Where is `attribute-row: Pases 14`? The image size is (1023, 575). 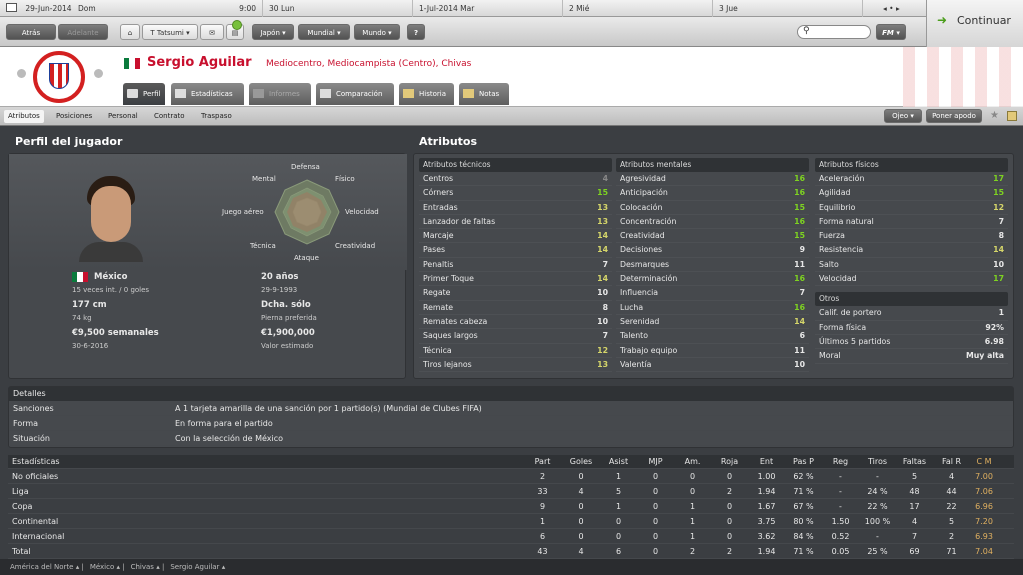 attribute-row: Pases 14 is located at coordinates (515, 250).